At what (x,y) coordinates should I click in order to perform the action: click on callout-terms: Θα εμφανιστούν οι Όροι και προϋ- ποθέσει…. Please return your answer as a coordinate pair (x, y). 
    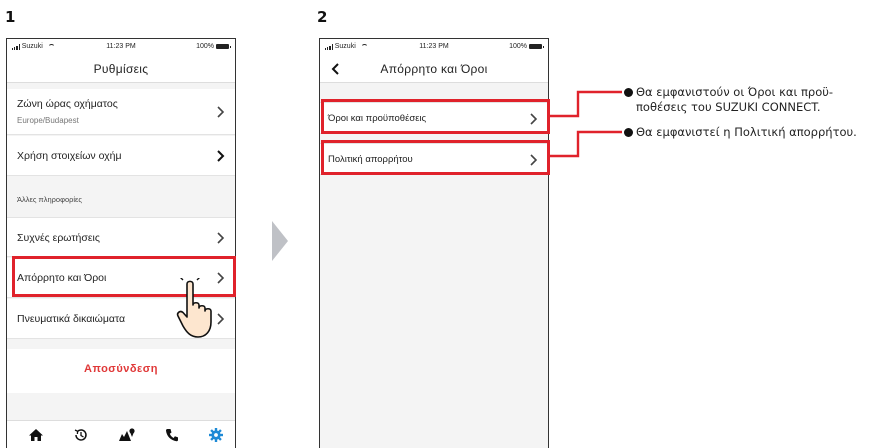
    Looking at the image, I should click on (734, 100).